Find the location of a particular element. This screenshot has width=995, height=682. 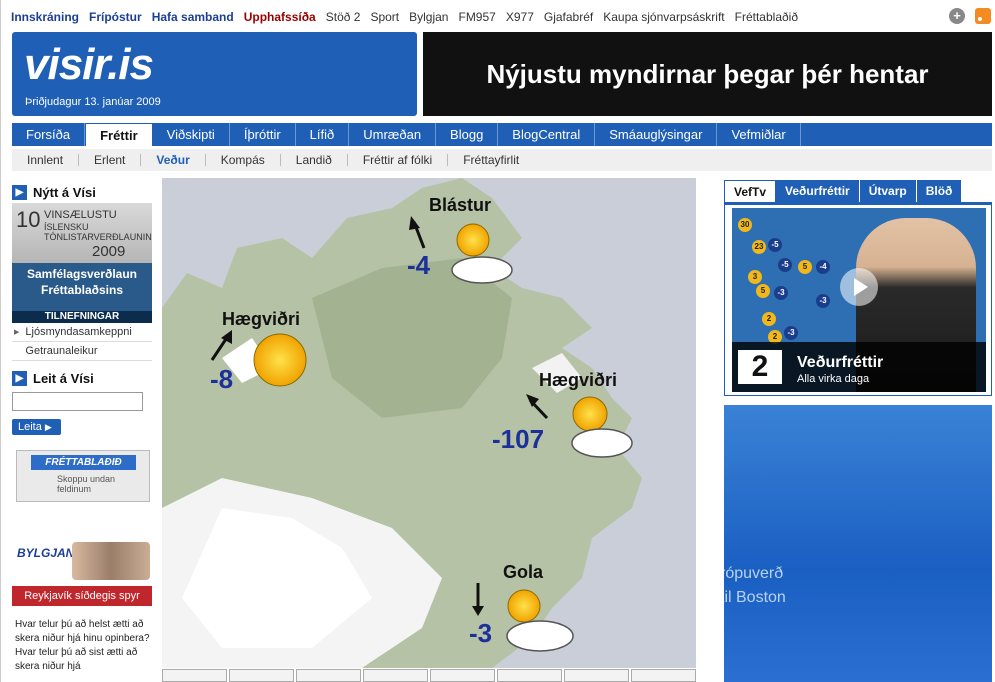

video-weather-marker: 23 is located at coordinates (759, 247).